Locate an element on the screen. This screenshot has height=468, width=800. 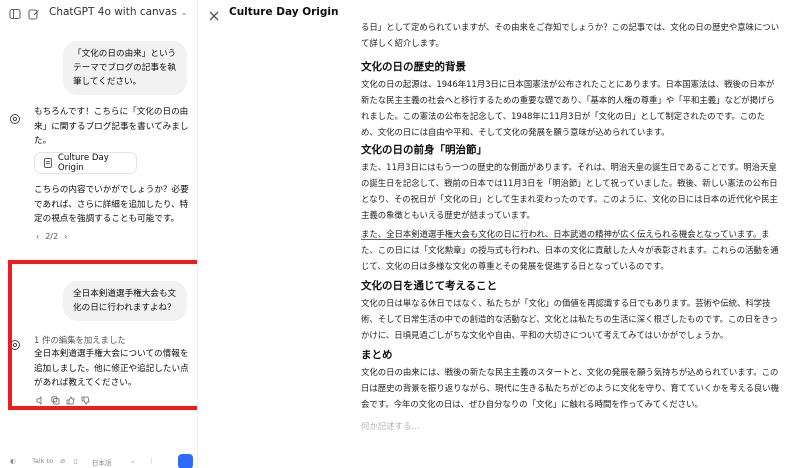
section-heading: 文化の日の歴史的背景 is located at coordinates (413, 67).